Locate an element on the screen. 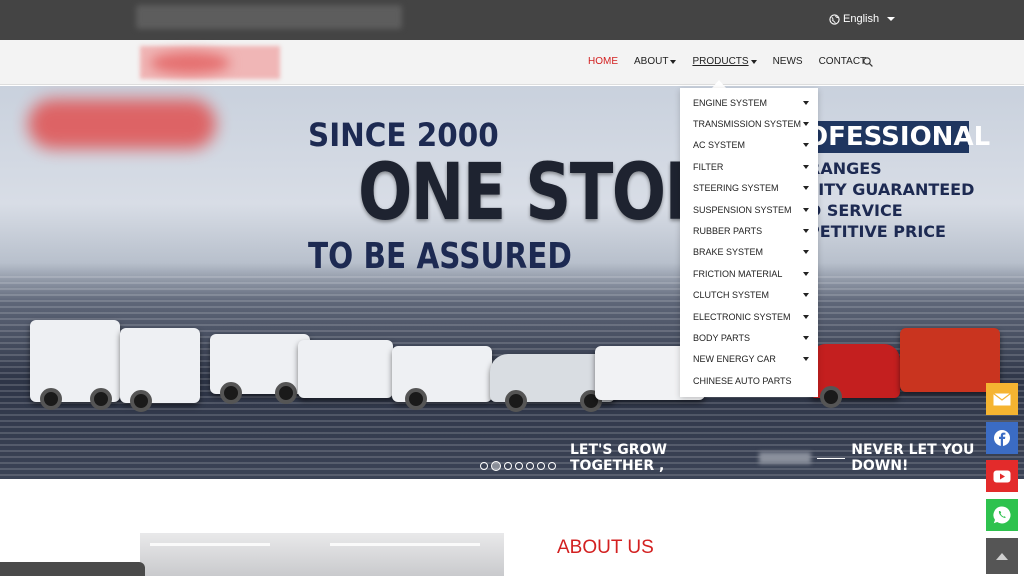 The image size is (1024, 576). nav-news: NEWS is located at coordinates (788, 61).